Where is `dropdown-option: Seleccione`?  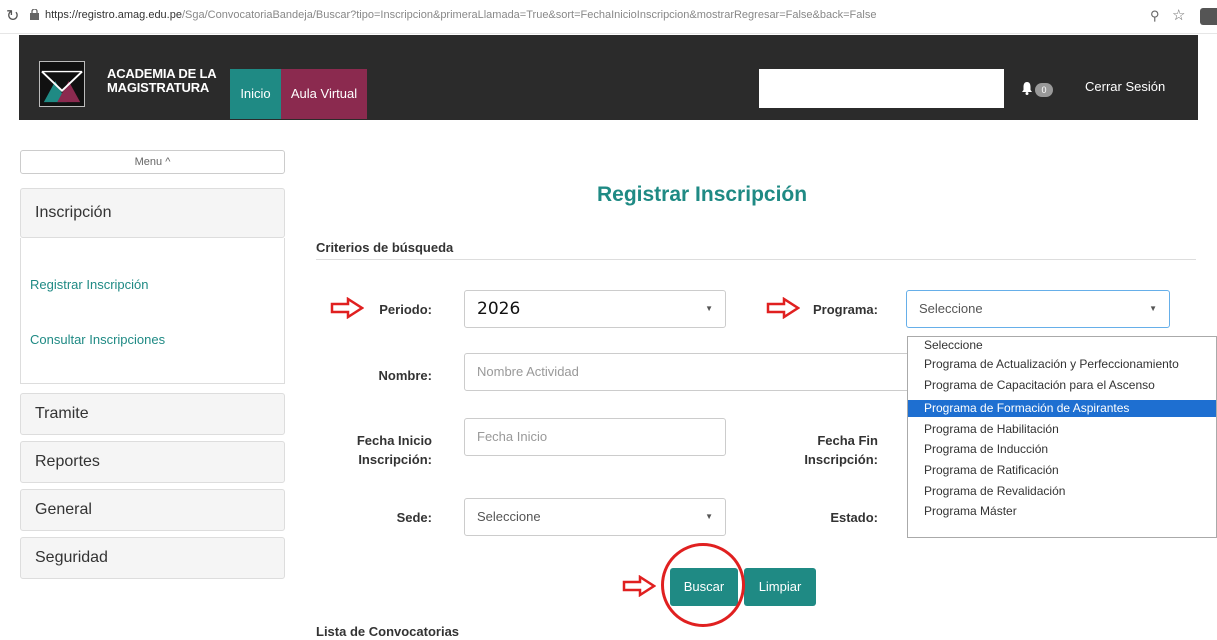
dropdown-option: Seleccione is located at coordinates (1062, 345).